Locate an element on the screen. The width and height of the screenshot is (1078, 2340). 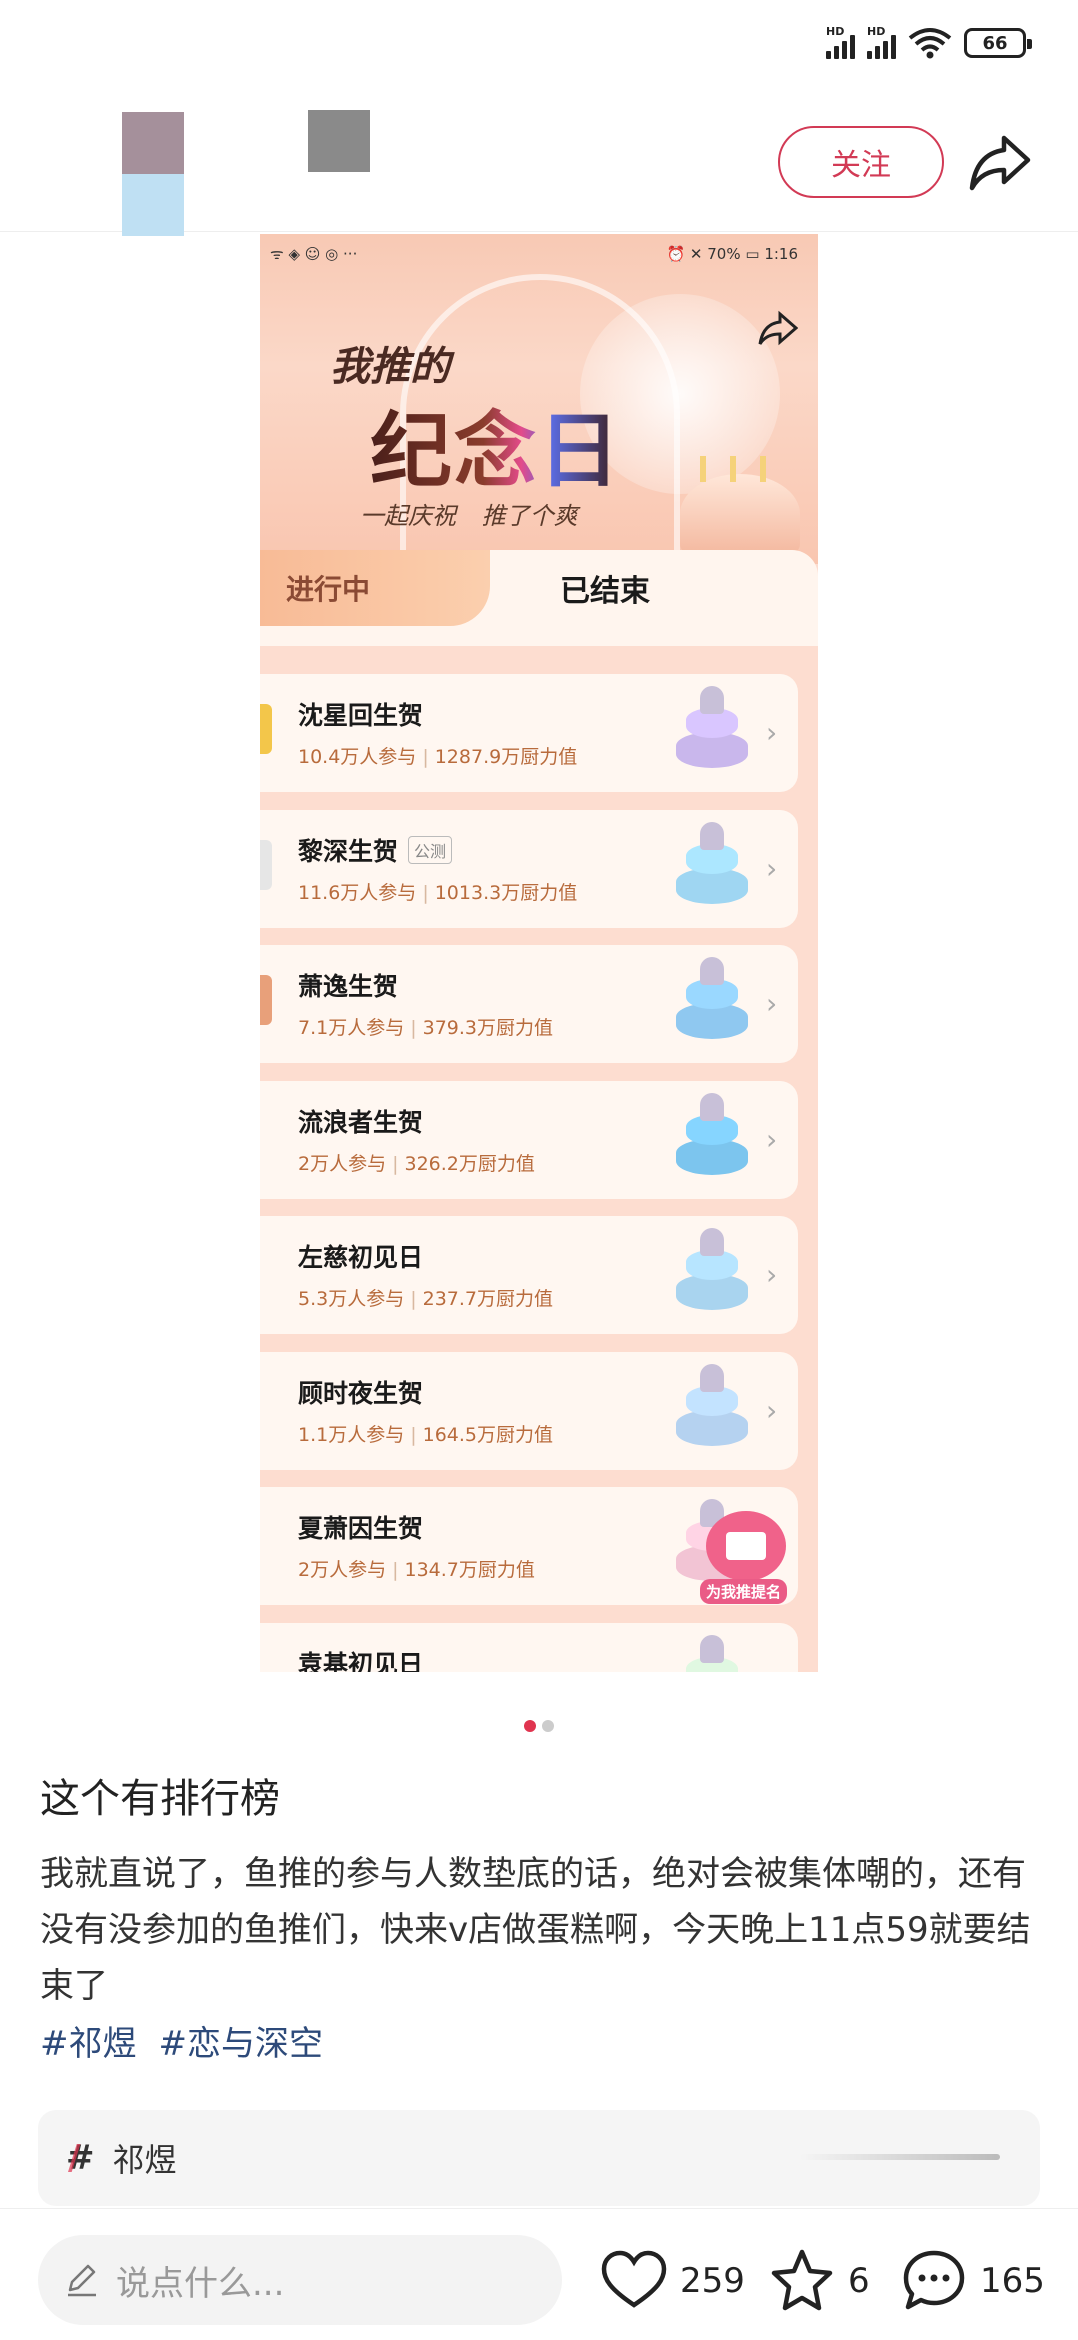
event-name: 夏萧因生贺 is located at coordinates (361, 1528).